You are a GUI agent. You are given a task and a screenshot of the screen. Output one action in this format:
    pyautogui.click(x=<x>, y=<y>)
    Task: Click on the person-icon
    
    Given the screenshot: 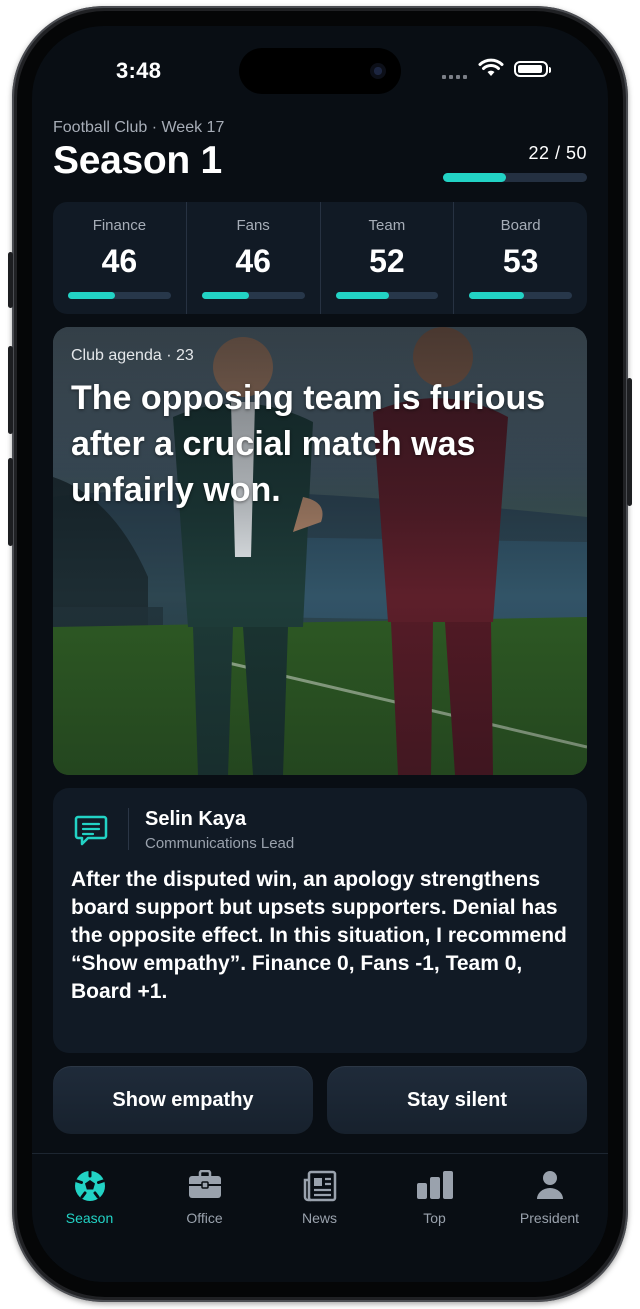 What is the action you would take?
    pyautogui.click(x=549, y=1185)
    